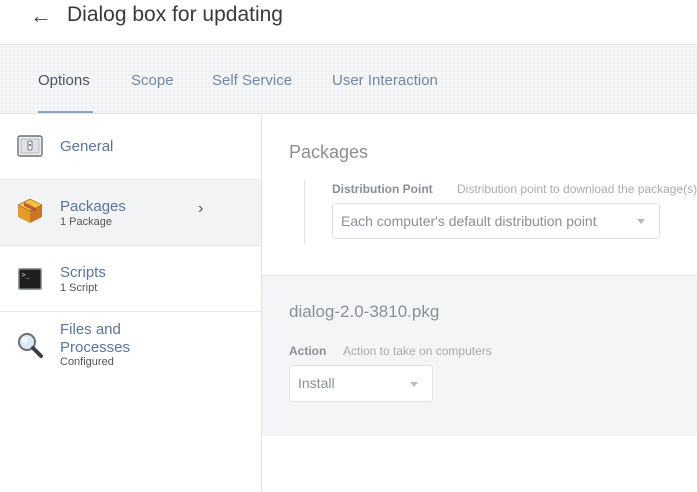 This screenshot has width=697, height=492. What do you see at coordinates (348, 22) in the screenshot?
I see `page-header: ← Dialog box for updating` at bounding box center [348, 22].